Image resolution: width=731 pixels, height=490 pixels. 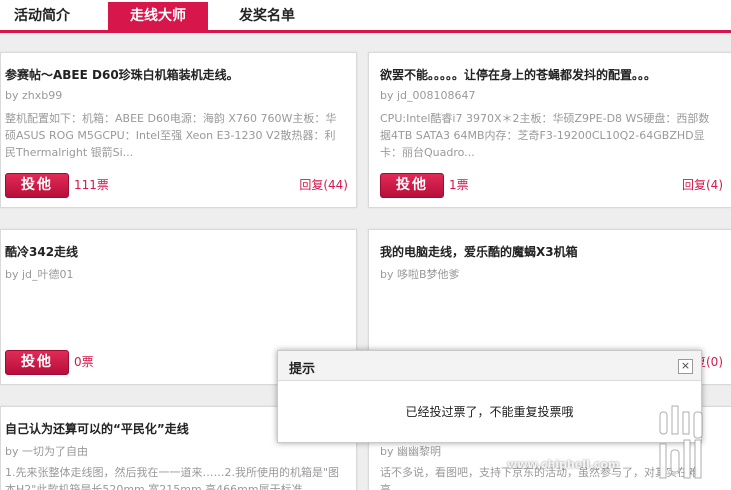 I want to click on tab-wiring-master: 走线大师, so click(x=158, y=16).